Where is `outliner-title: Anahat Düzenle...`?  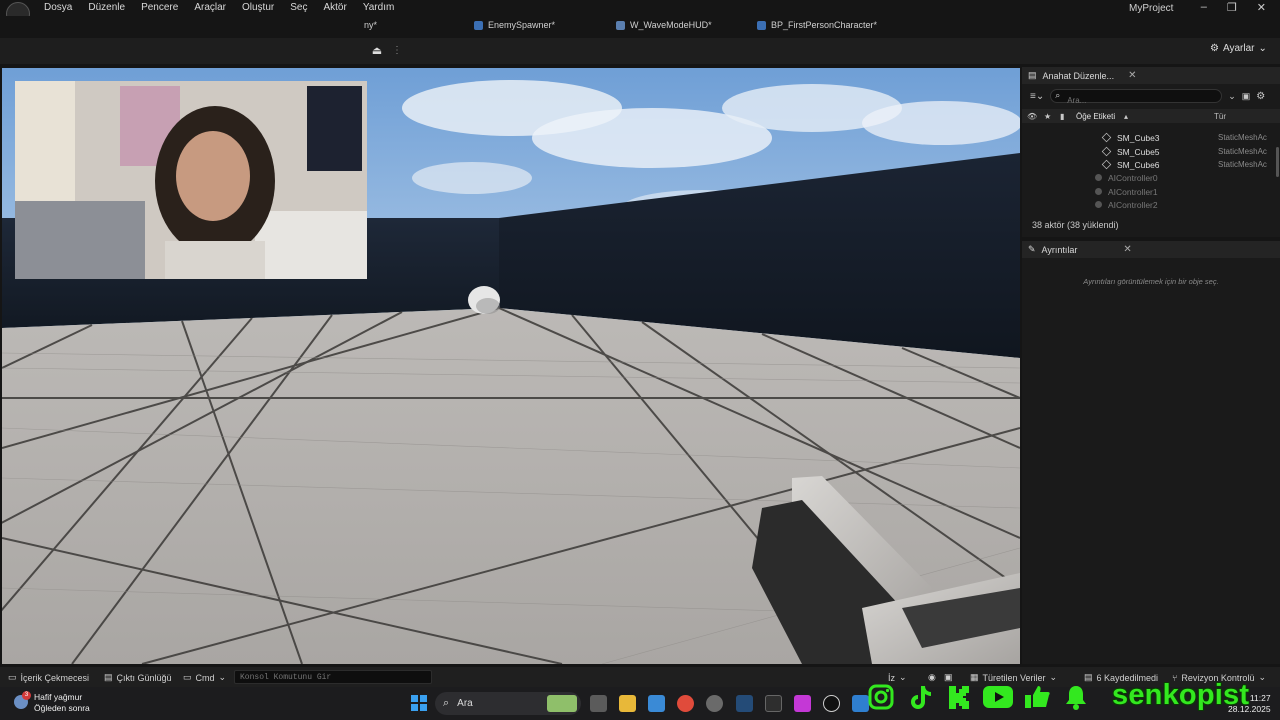 outliner-title: Anahat Düzenle... is located at coordinates (1078, 75).